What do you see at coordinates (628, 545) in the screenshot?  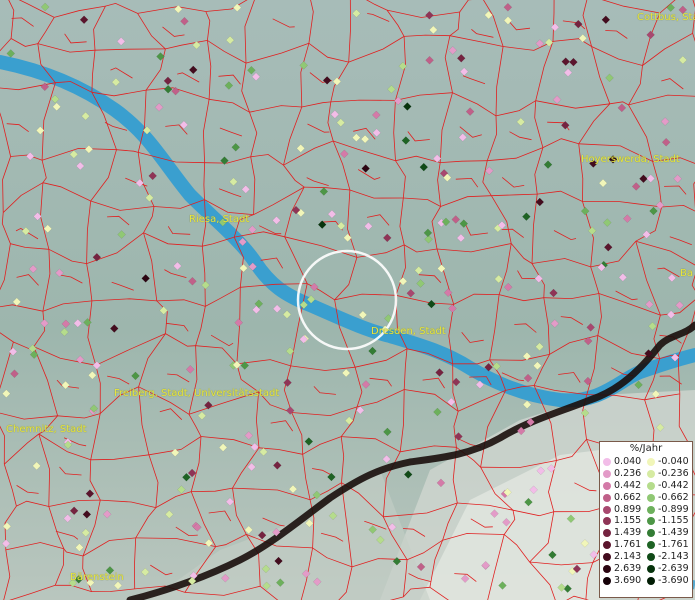 I see `legend-value-positive: 1.761` at bounding box center [628, 545].